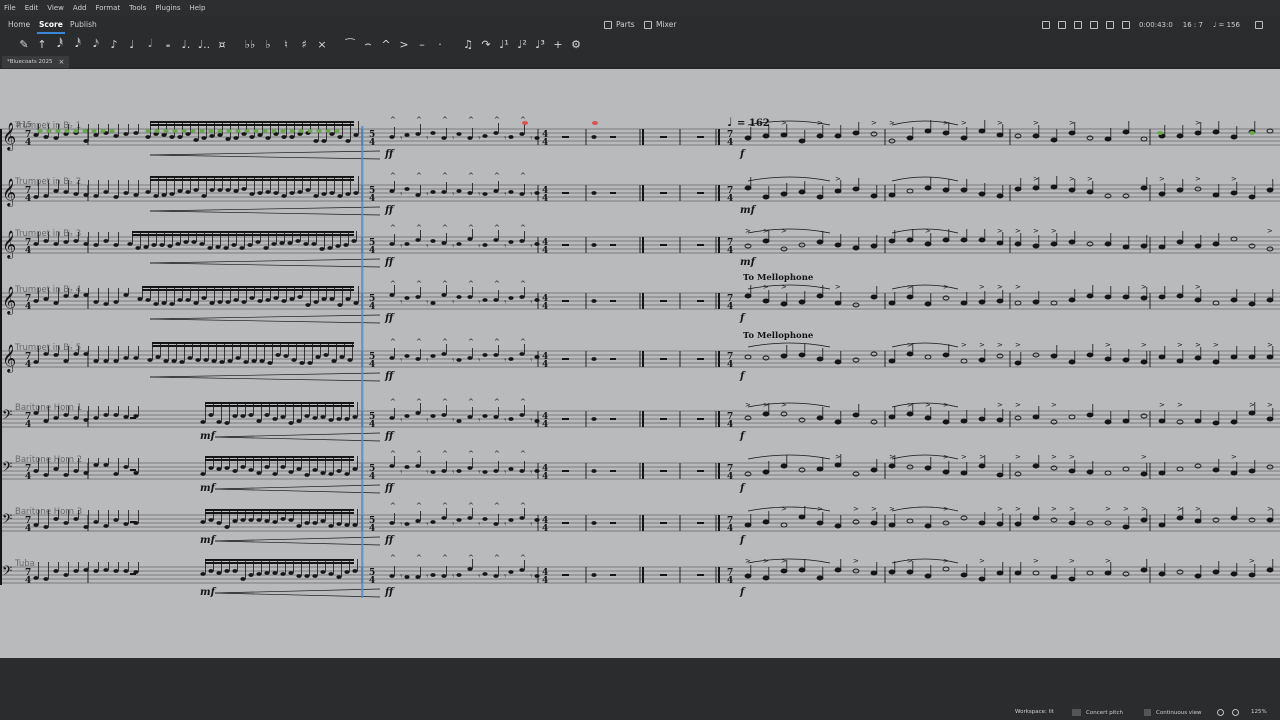  What do you see at coordinates (1034, 712) in the screenshot?
I see `workspace-selector: Workspace: lit` at bounding box center [1034, 712].